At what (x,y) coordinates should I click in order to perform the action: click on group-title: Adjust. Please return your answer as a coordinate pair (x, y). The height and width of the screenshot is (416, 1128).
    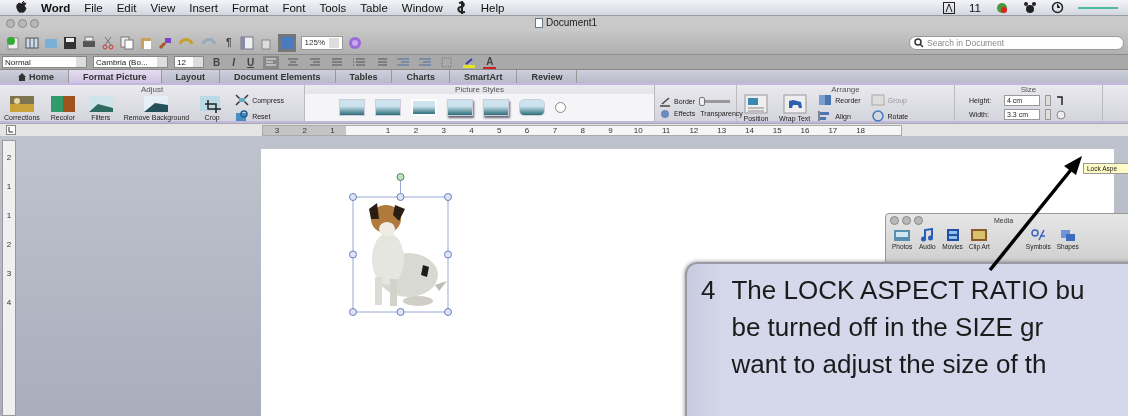
    Looking at the image, I should click on (152, 89).